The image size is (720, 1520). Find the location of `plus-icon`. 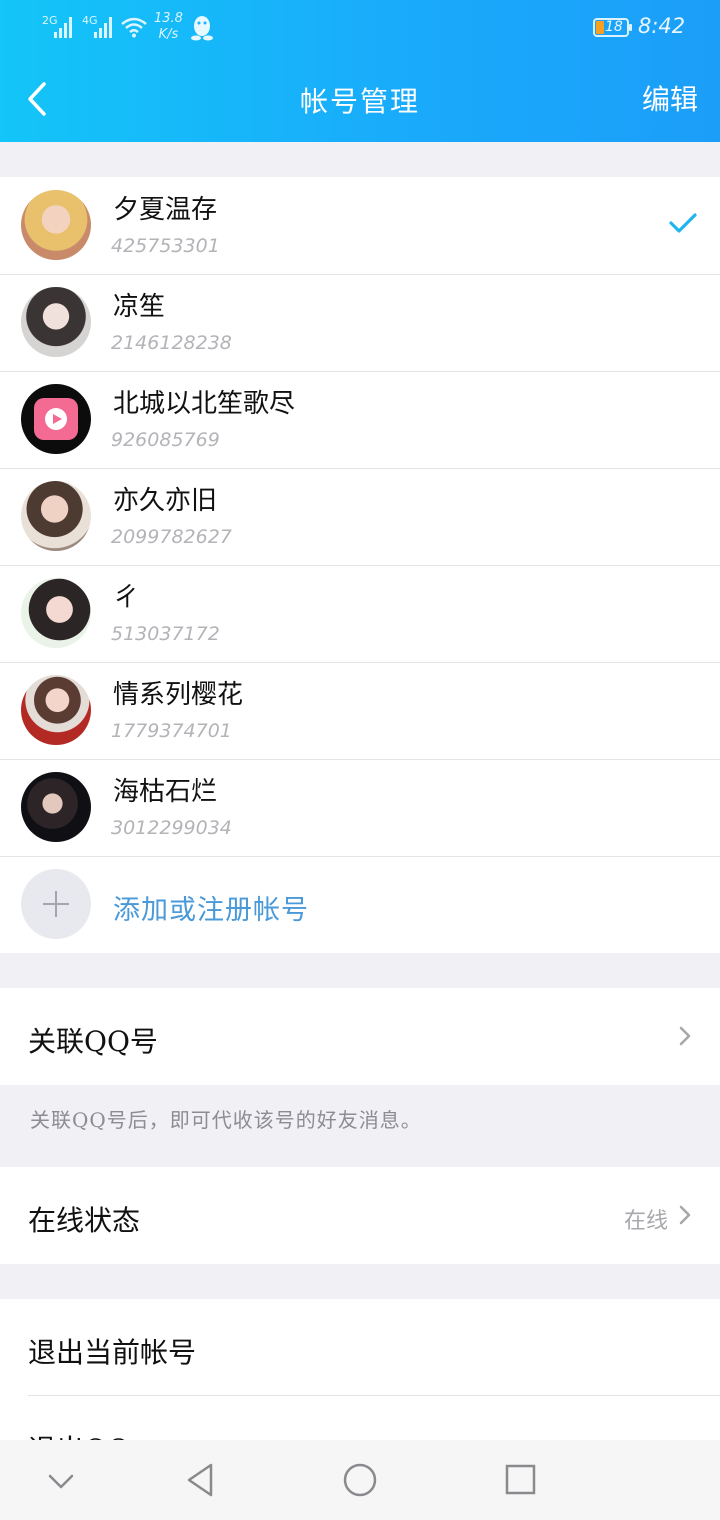

plus-icon is located at coordinates (56, 904).